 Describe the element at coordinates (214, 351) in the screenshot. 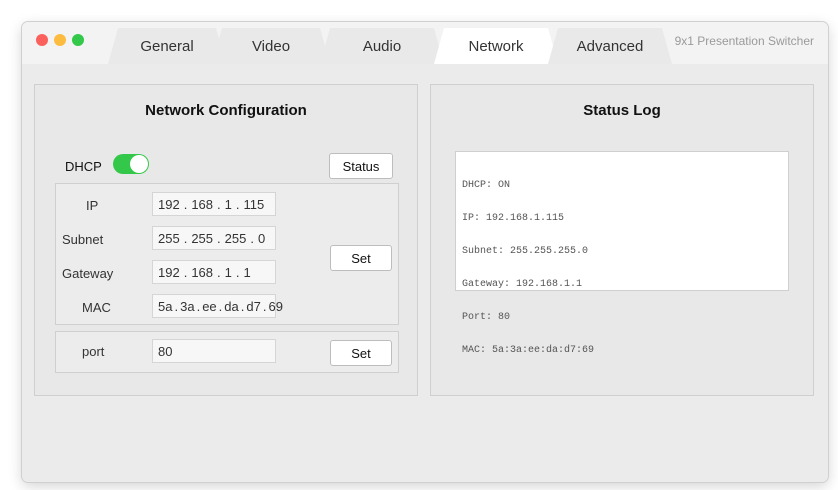

I see `port-field: 80` at that location.